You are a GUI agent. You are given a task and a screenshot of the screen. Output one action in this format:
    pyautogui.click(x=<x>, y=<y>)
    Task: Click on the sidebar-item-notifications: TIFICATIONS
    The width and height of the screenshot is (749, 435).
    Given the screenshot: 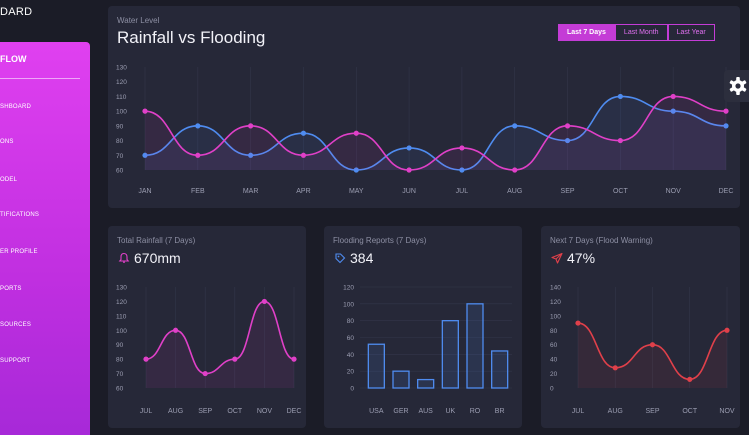 What is the action you would take?
    pyautogui.click(x=19, y=215)
    